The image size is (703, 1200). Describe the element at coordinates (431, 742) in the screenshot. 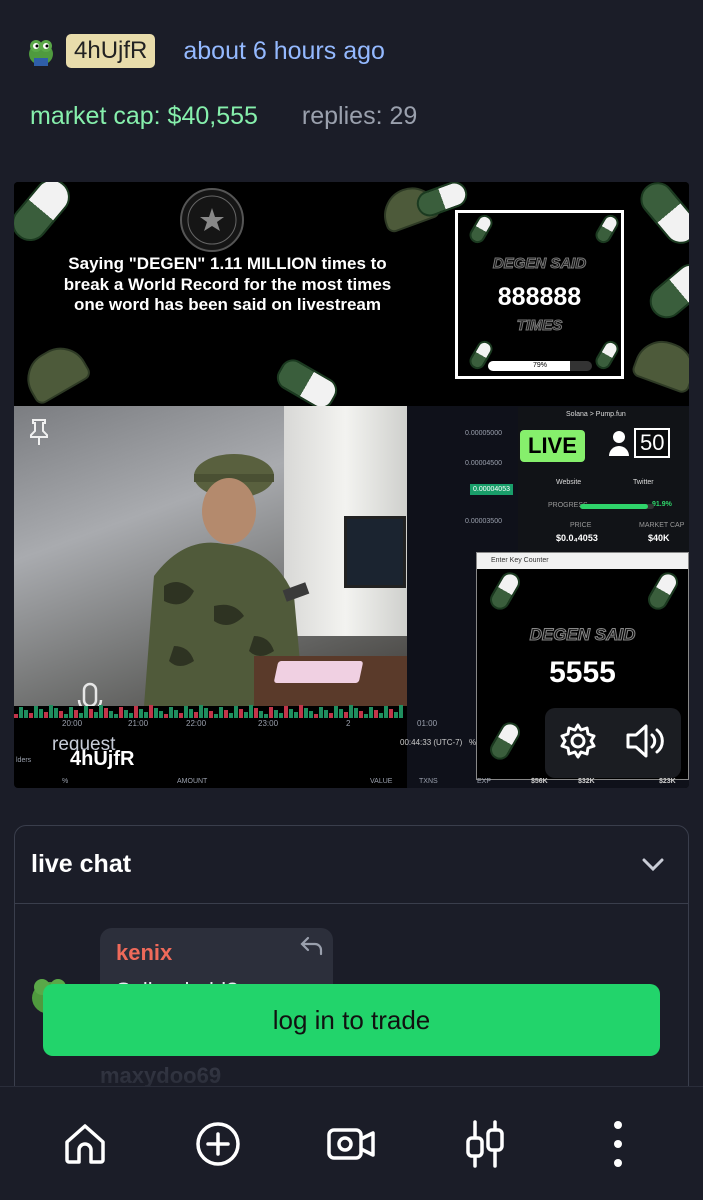

I see `chart-clock: 00:44:33 (UTC-7)` at that location.